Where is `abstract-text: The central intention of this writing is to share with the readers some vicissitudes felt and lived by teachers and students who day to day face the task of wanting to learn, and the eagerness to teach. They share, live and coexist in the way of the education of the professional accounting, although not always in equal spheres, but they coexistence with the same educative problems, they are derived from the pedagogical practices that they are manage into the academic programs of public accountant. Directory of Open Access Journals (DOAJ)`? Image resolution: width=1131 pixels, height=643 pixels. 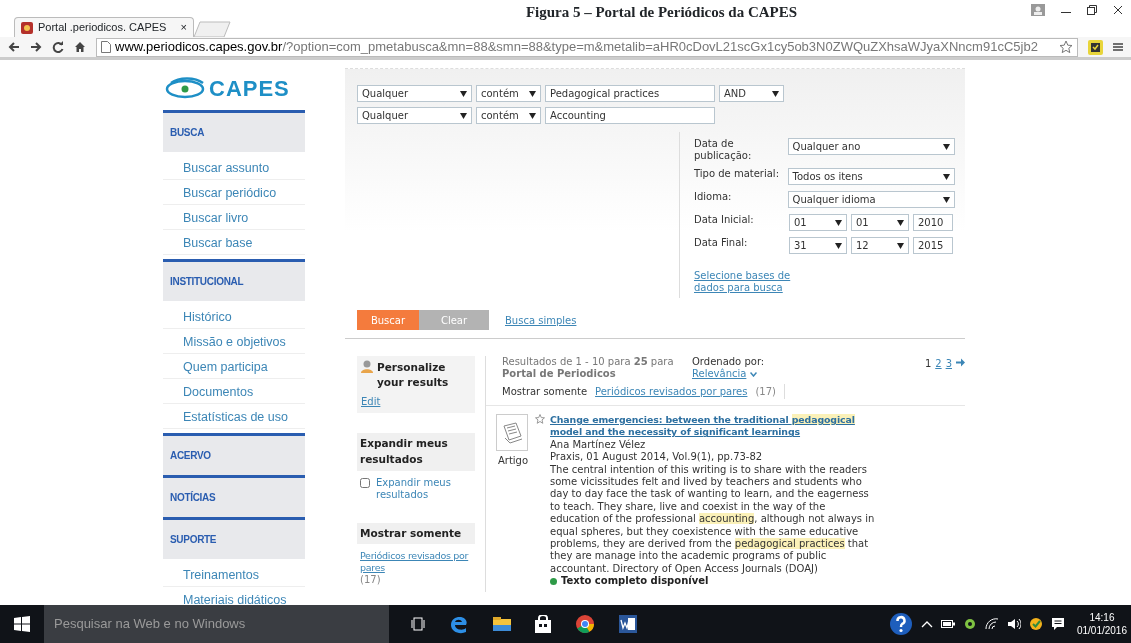 abstract-text: The central intention of this writing is to share with the readers some vicissitudes felt and lived by teachers and students who day to day face the task of wanting to learn, and the eagerness to teach. They share, live and coexist in the way of the education of the professional accounting, although not always in equal spheres, but they coexistence with the same educative problems, they are derived from the pedagogical practices that they are manage into the academic programs of public accountant. Directory of Open Access Journals (DOAJ) is located at coordinates (713, 519).